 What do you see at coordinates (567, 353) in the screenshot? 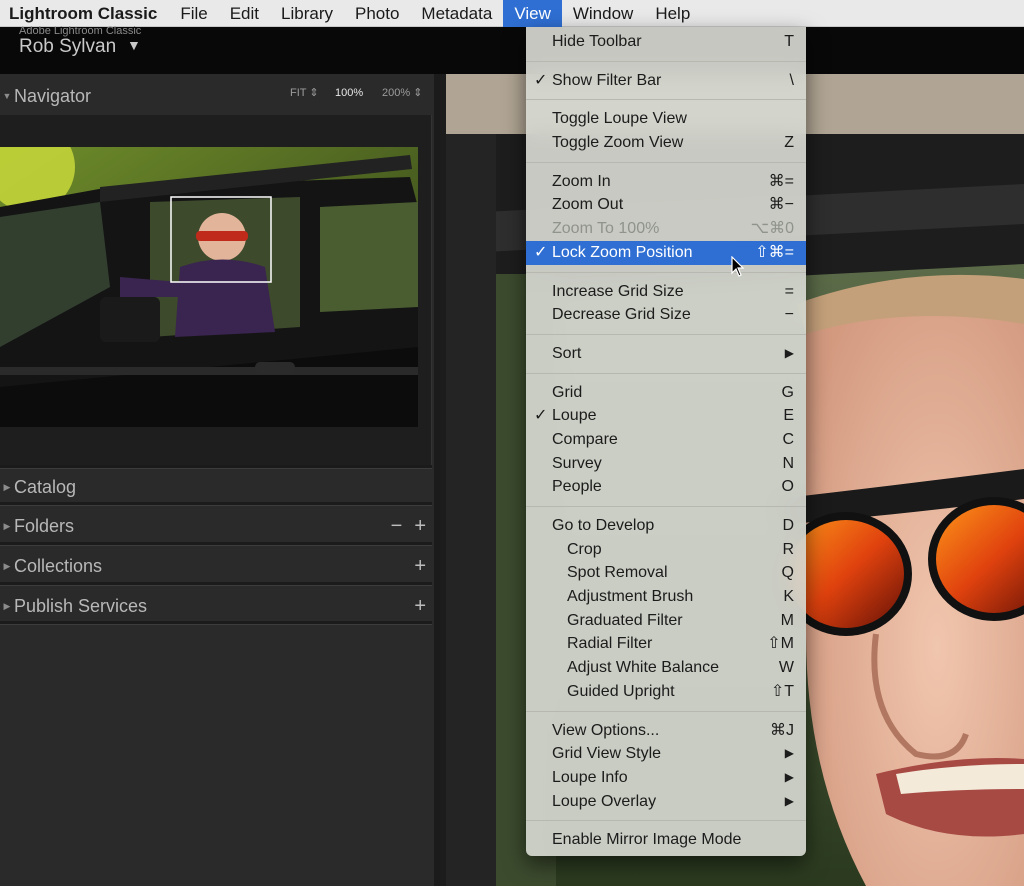
I see `menu-item-label: Sort` at bounding box center [567, 353].